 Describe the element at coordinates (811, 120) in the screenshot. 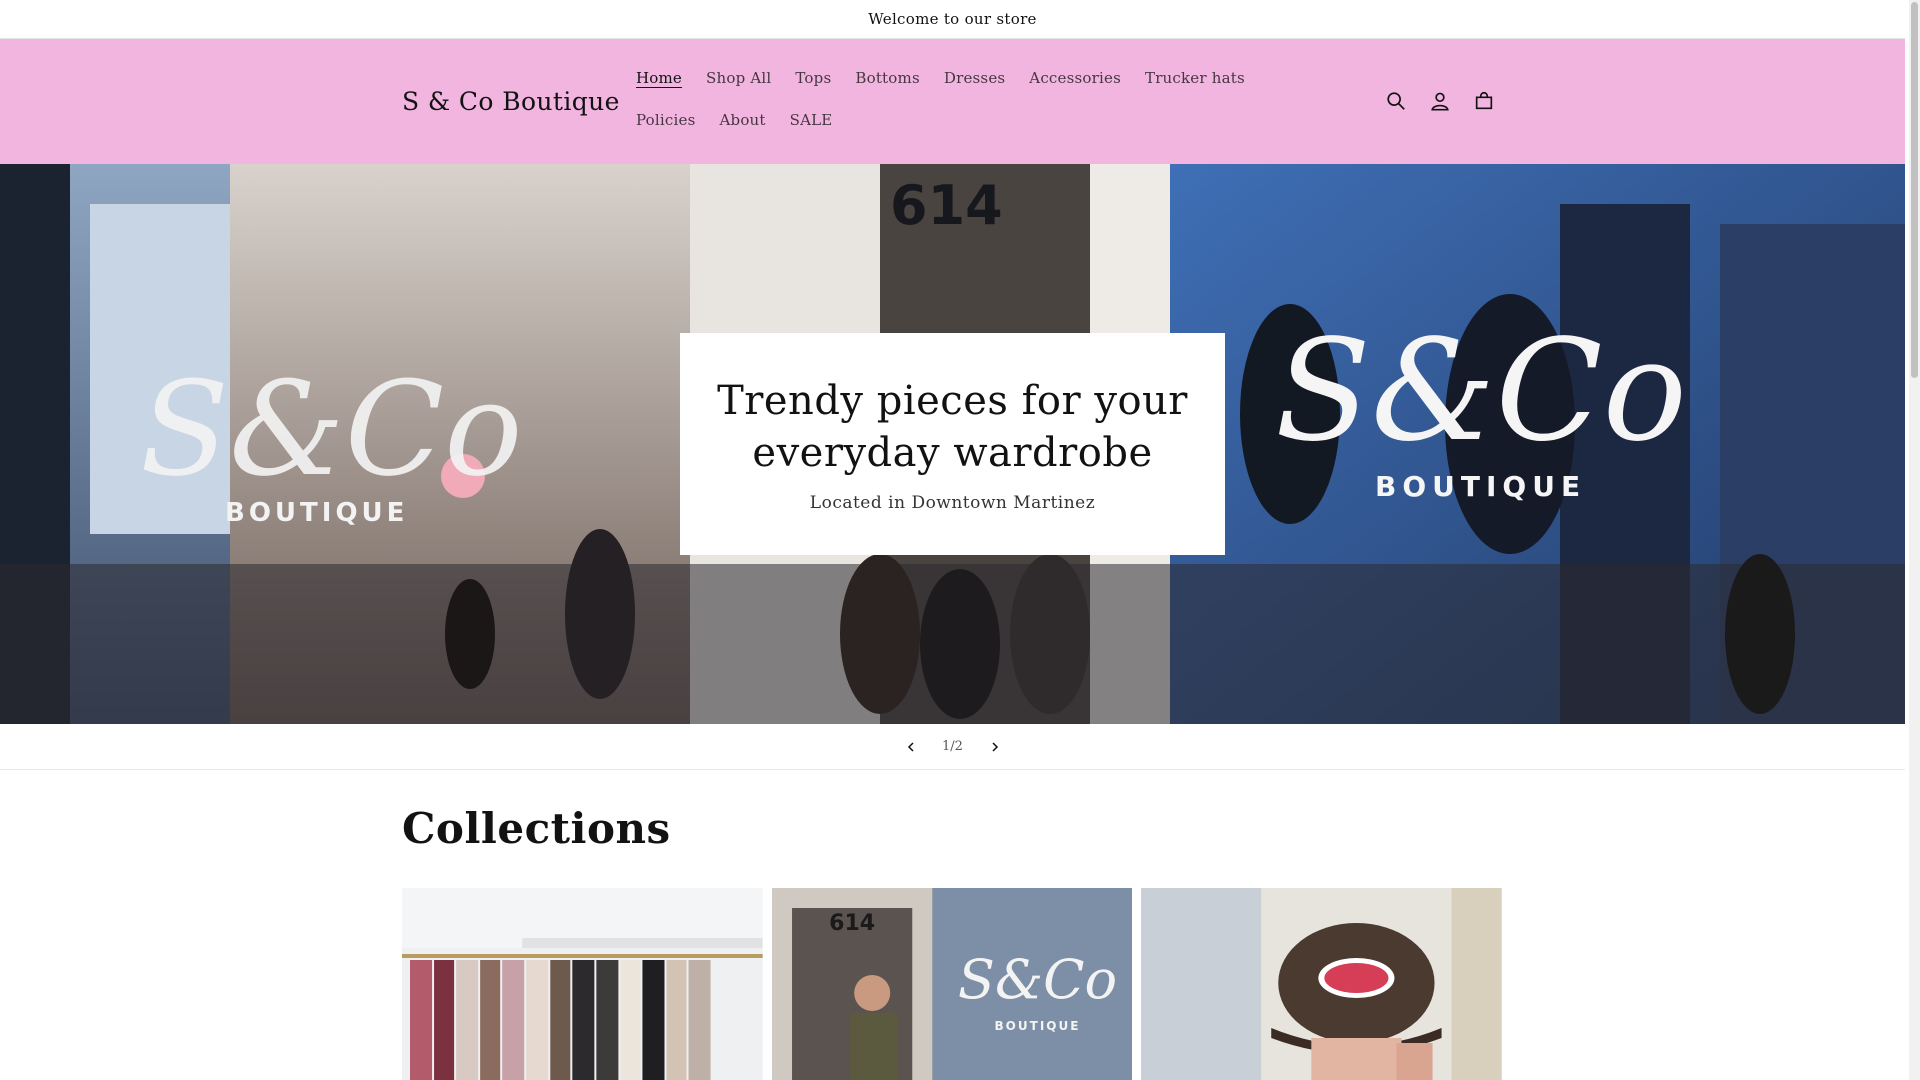

I see `nav-item-sale: SALE` at that location.